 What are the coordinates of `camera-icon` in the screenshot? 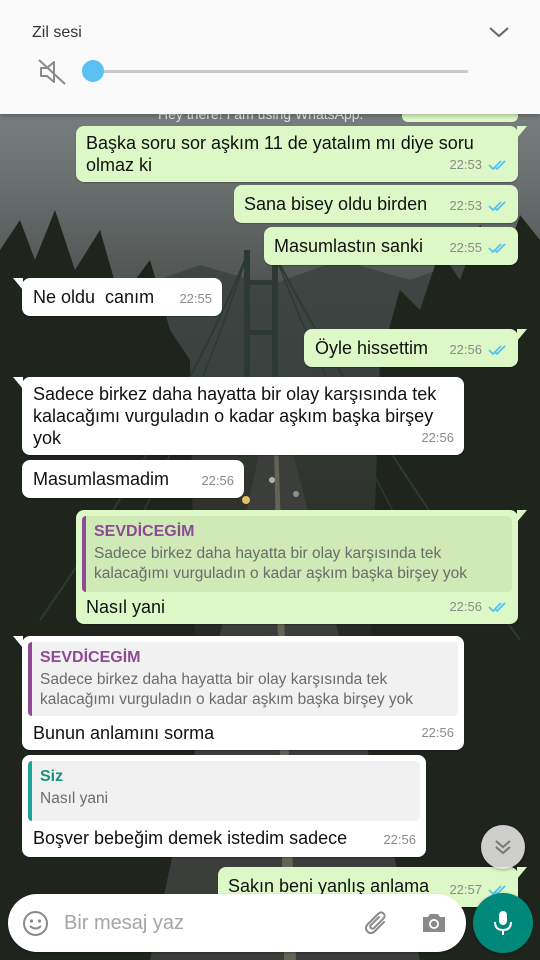 It's located at (434, 923).